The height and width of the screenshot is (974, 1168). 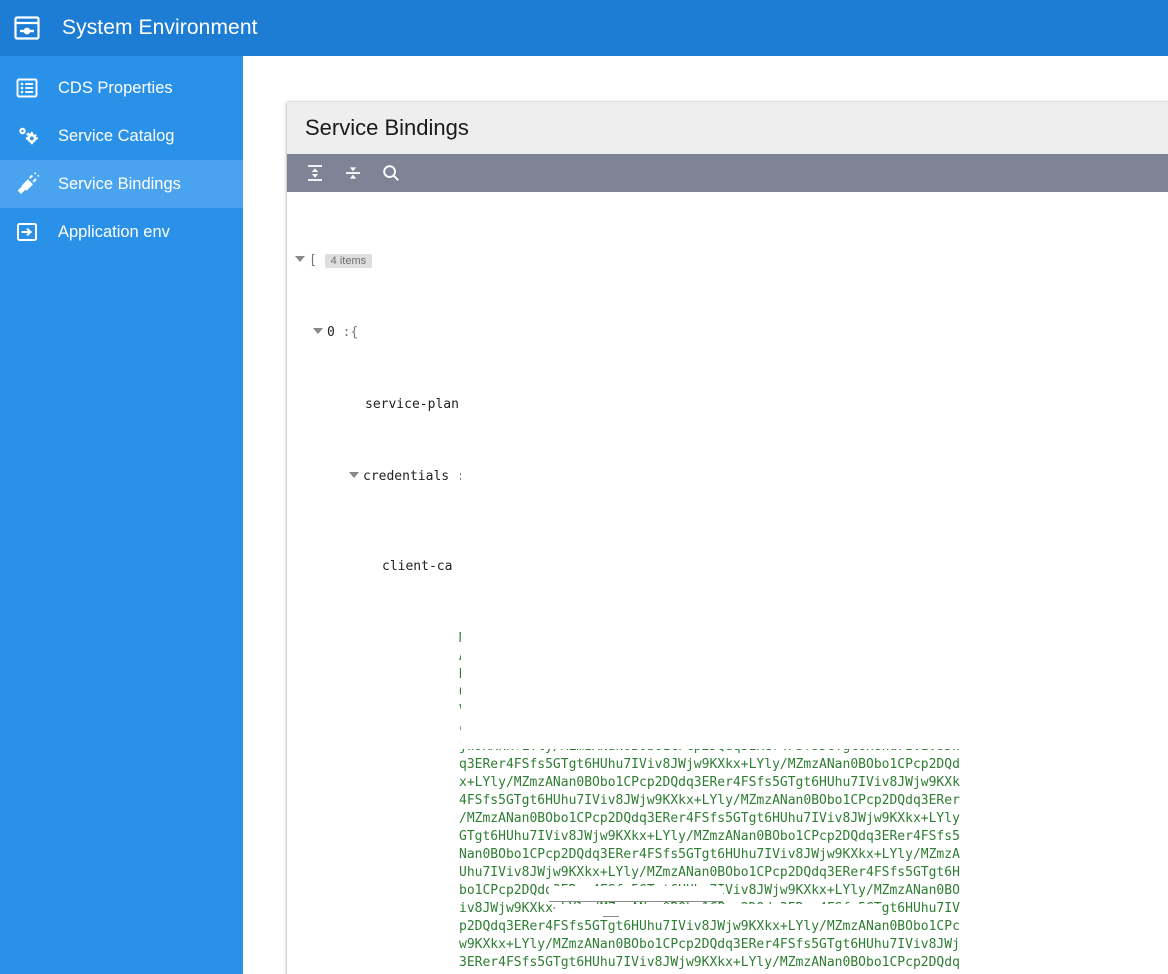 What do you see at coordinates (350, 332) in the screenshot?
I see `index-open-brace: :{` at bounding box center [350, 332].